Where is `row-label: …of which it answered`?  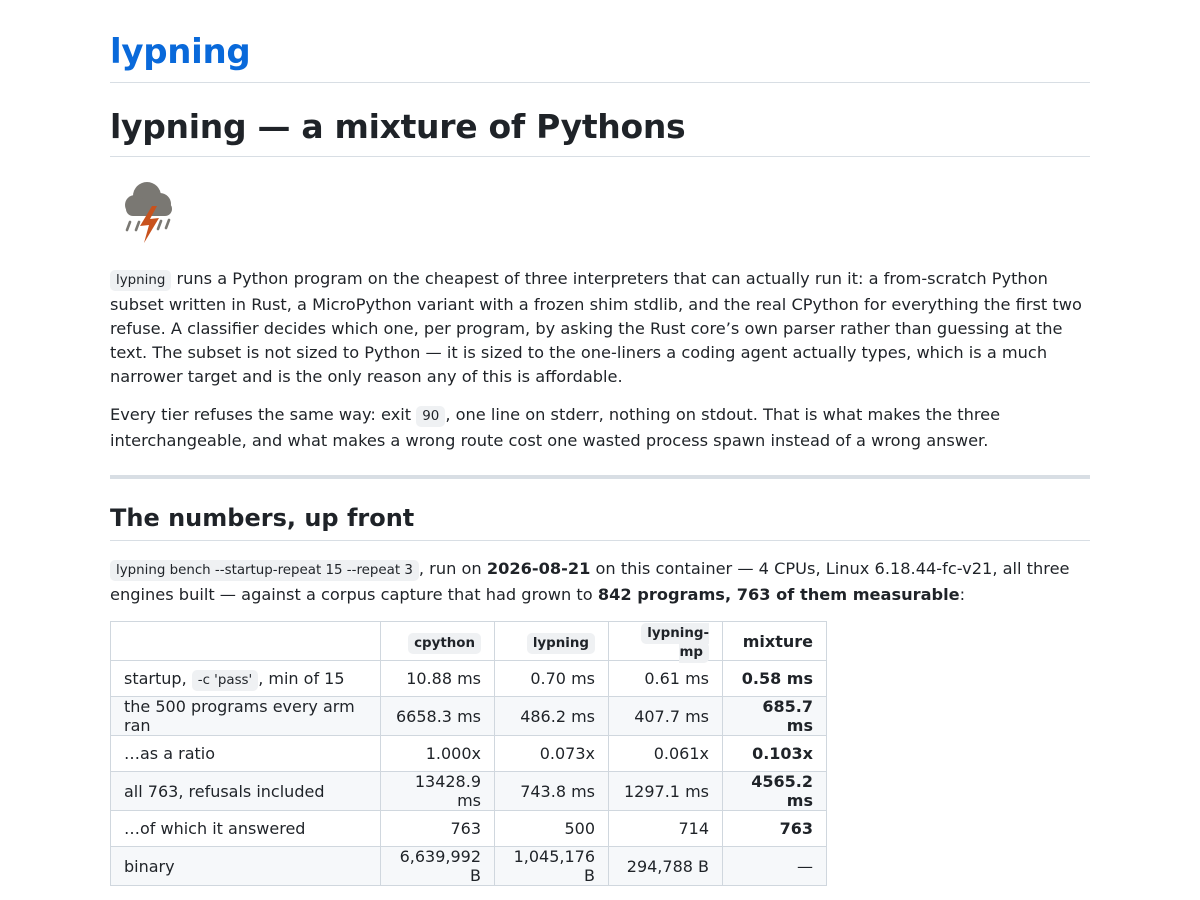 row-label: …of which it answered is located at coordinates (245, 828).